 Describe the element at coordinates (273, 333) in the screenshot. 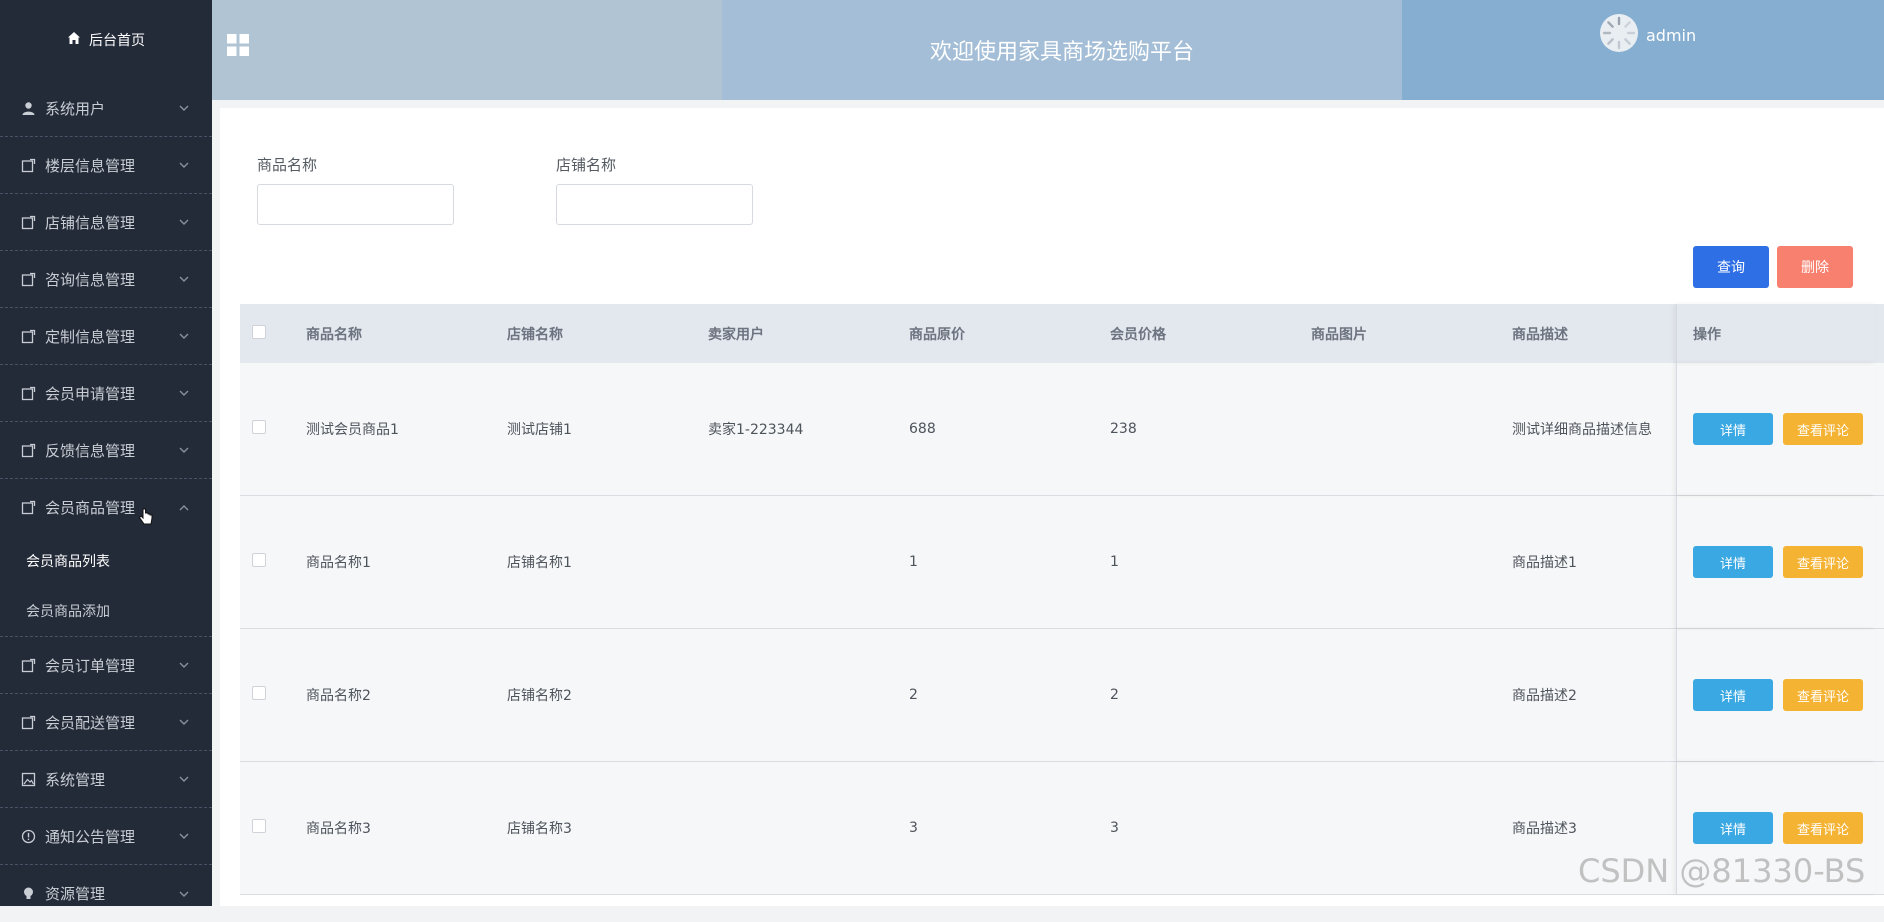

I see `select-all-cell` at that location.